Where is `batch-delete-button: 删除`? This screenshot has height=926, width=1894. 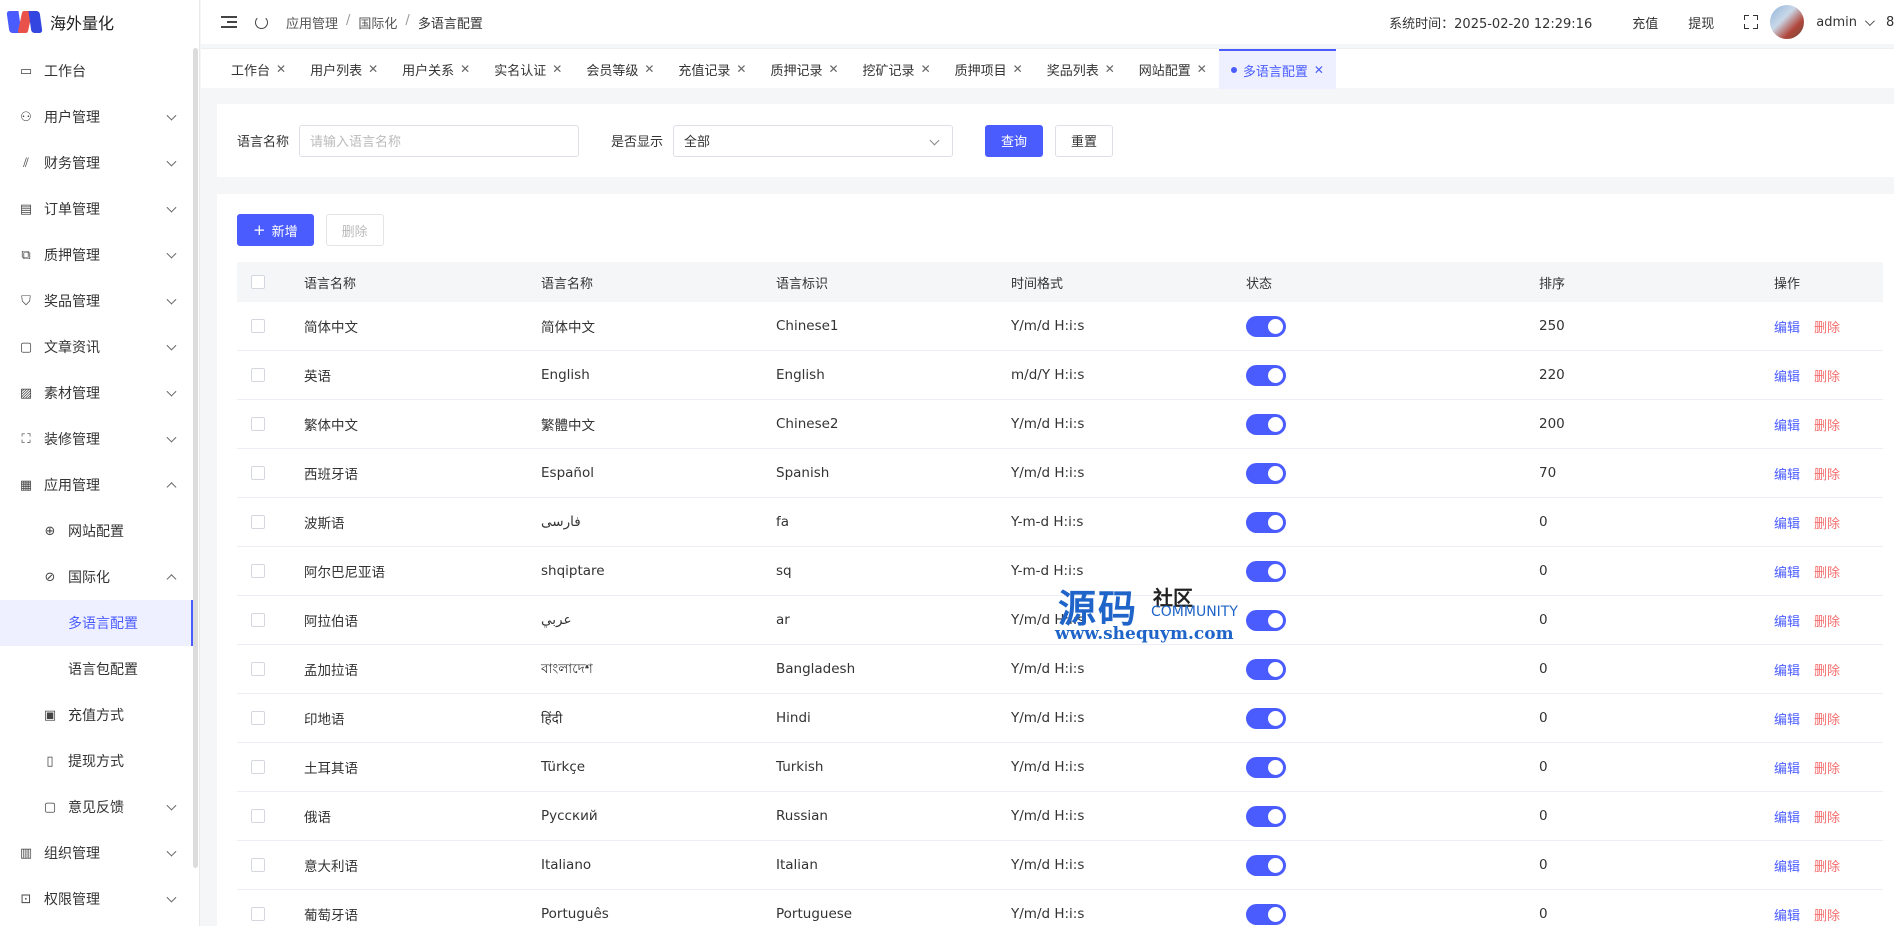 batch-delete-button: 删除 is located at coordinates (354, 230).